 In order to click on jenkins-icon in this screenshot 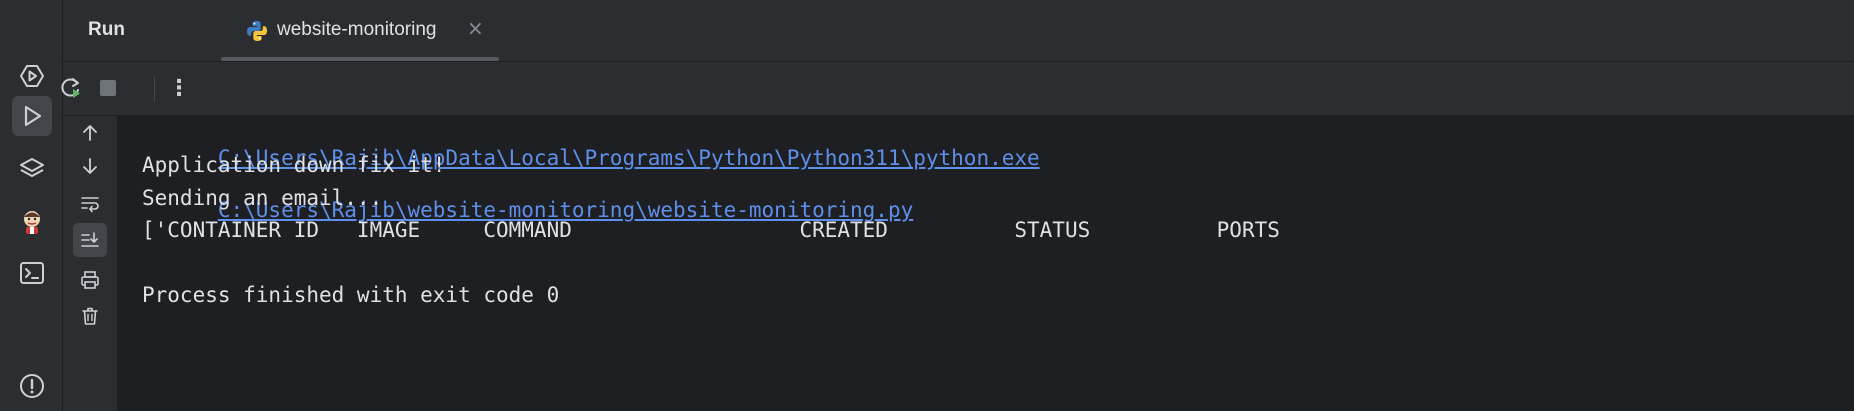, I will do `click(32, 222)`.